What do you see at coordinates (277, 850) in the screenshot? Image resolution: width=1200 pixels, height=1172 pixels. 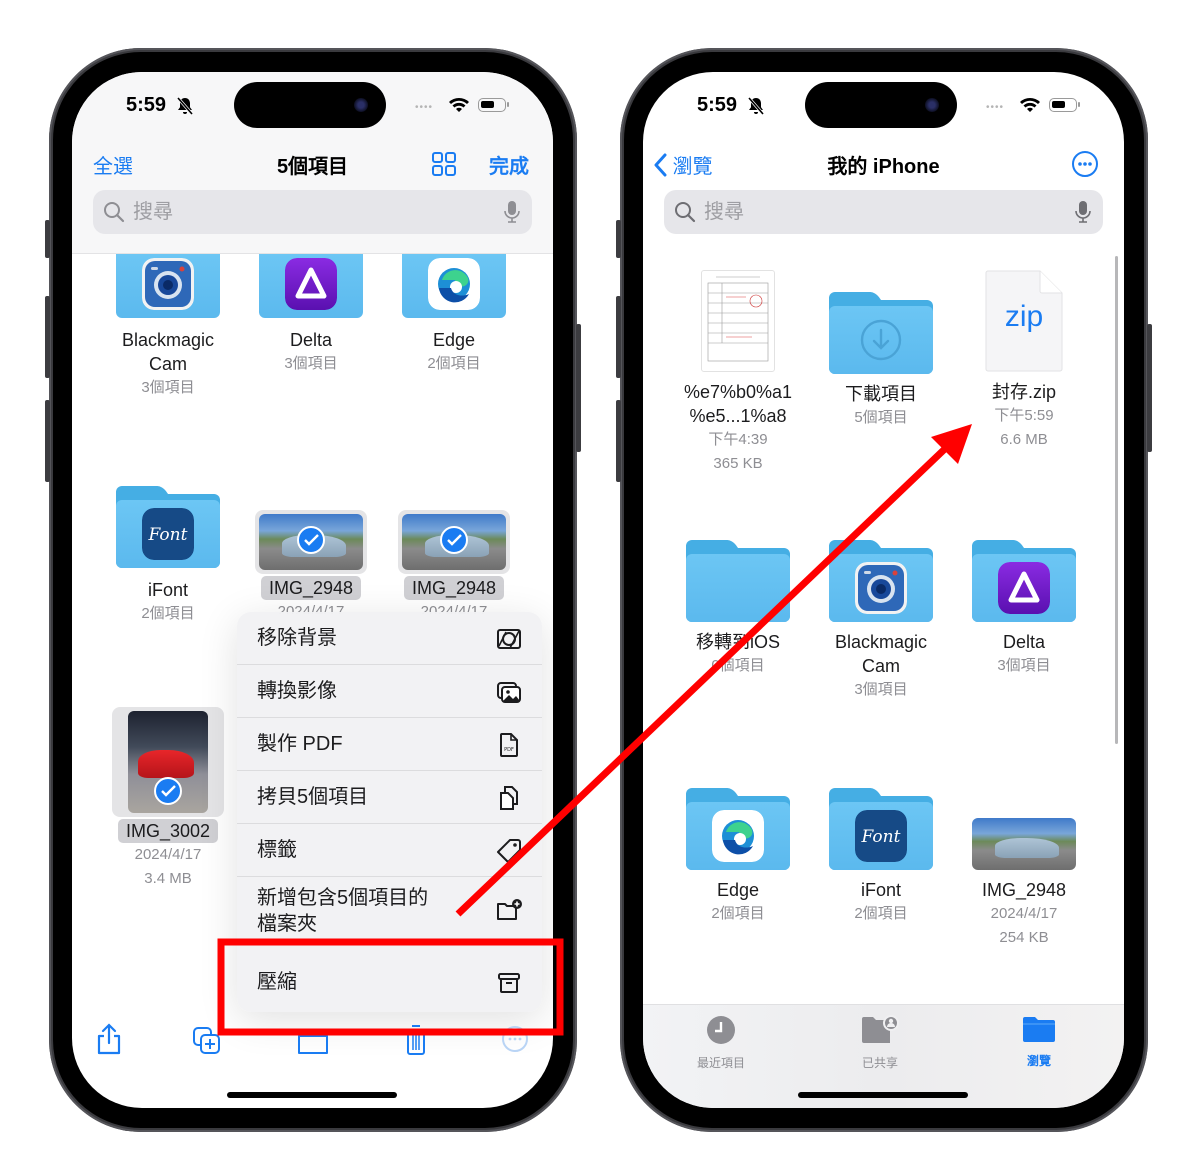 I see `menu-item-label: 標籤` at bounding box center [277, 850].